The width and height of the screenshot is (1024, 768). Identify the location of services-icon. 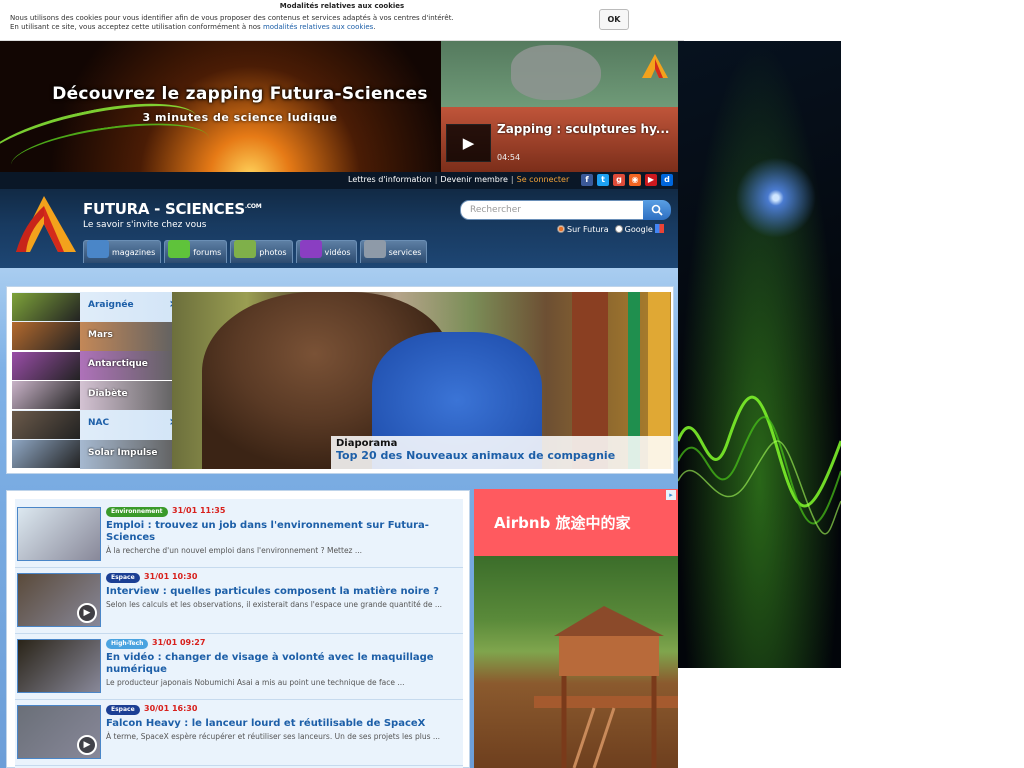
(374, 249).